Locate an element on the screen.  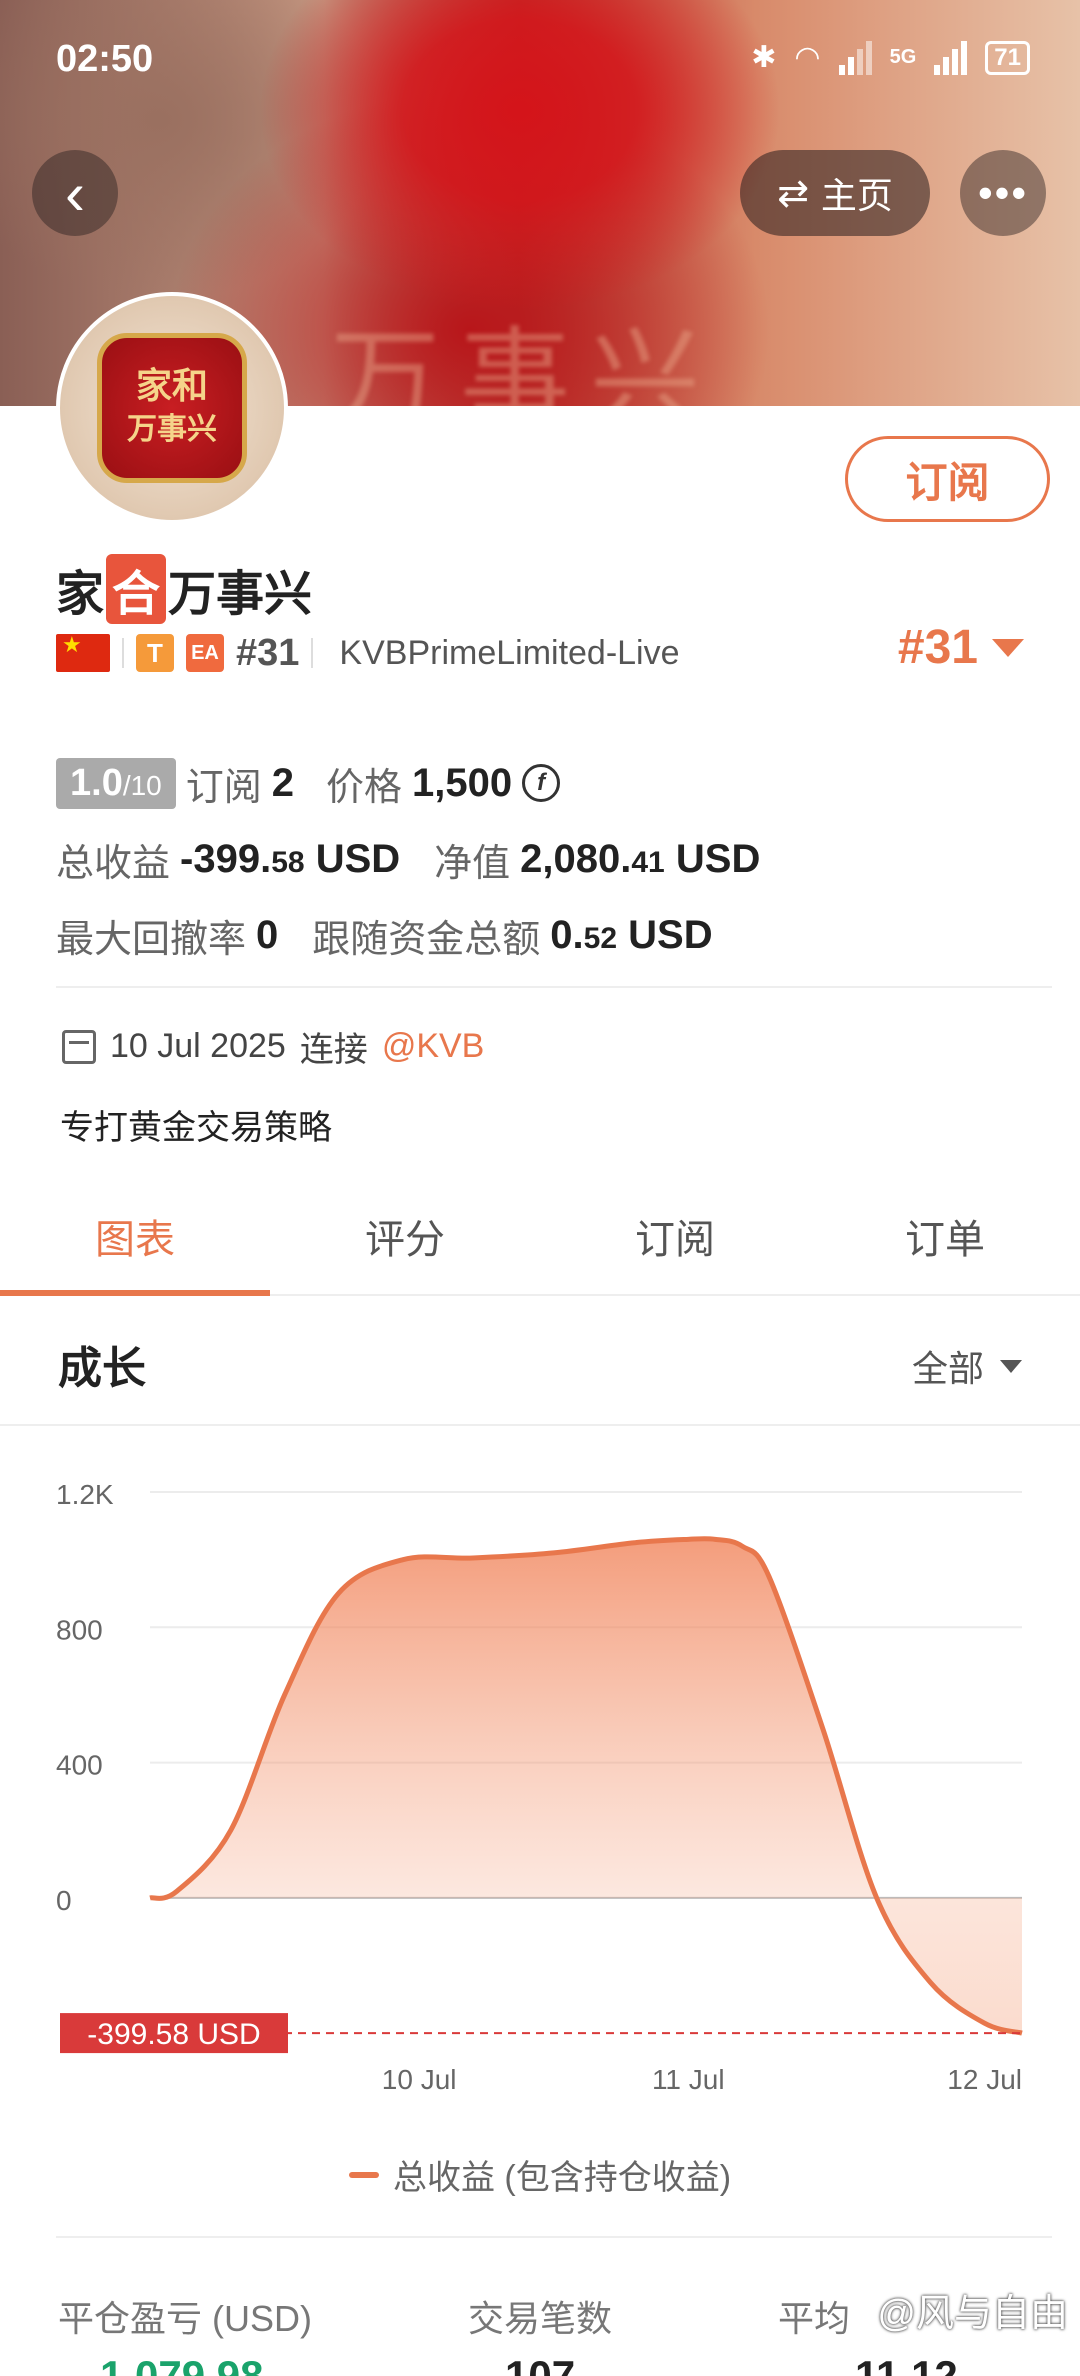
rank-dropdown: #31 is located at coordinates (961, 647).